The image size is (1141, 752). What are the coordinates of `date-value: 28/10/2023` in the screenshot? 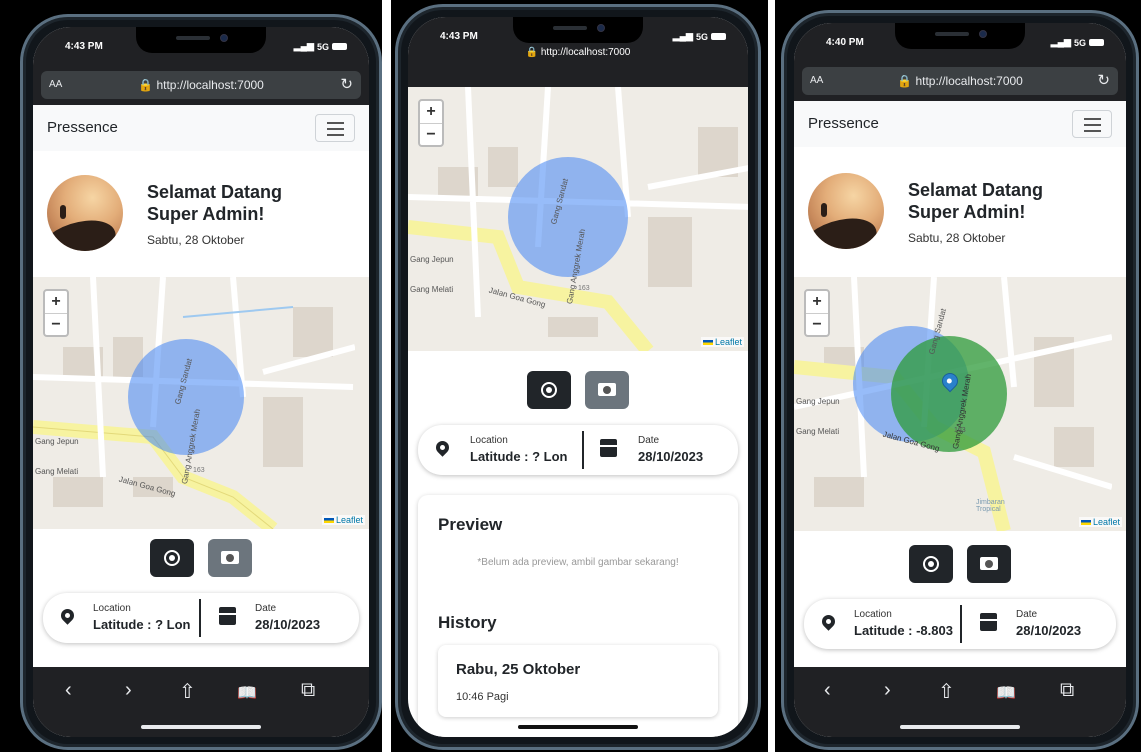 It's located at (671, 456).